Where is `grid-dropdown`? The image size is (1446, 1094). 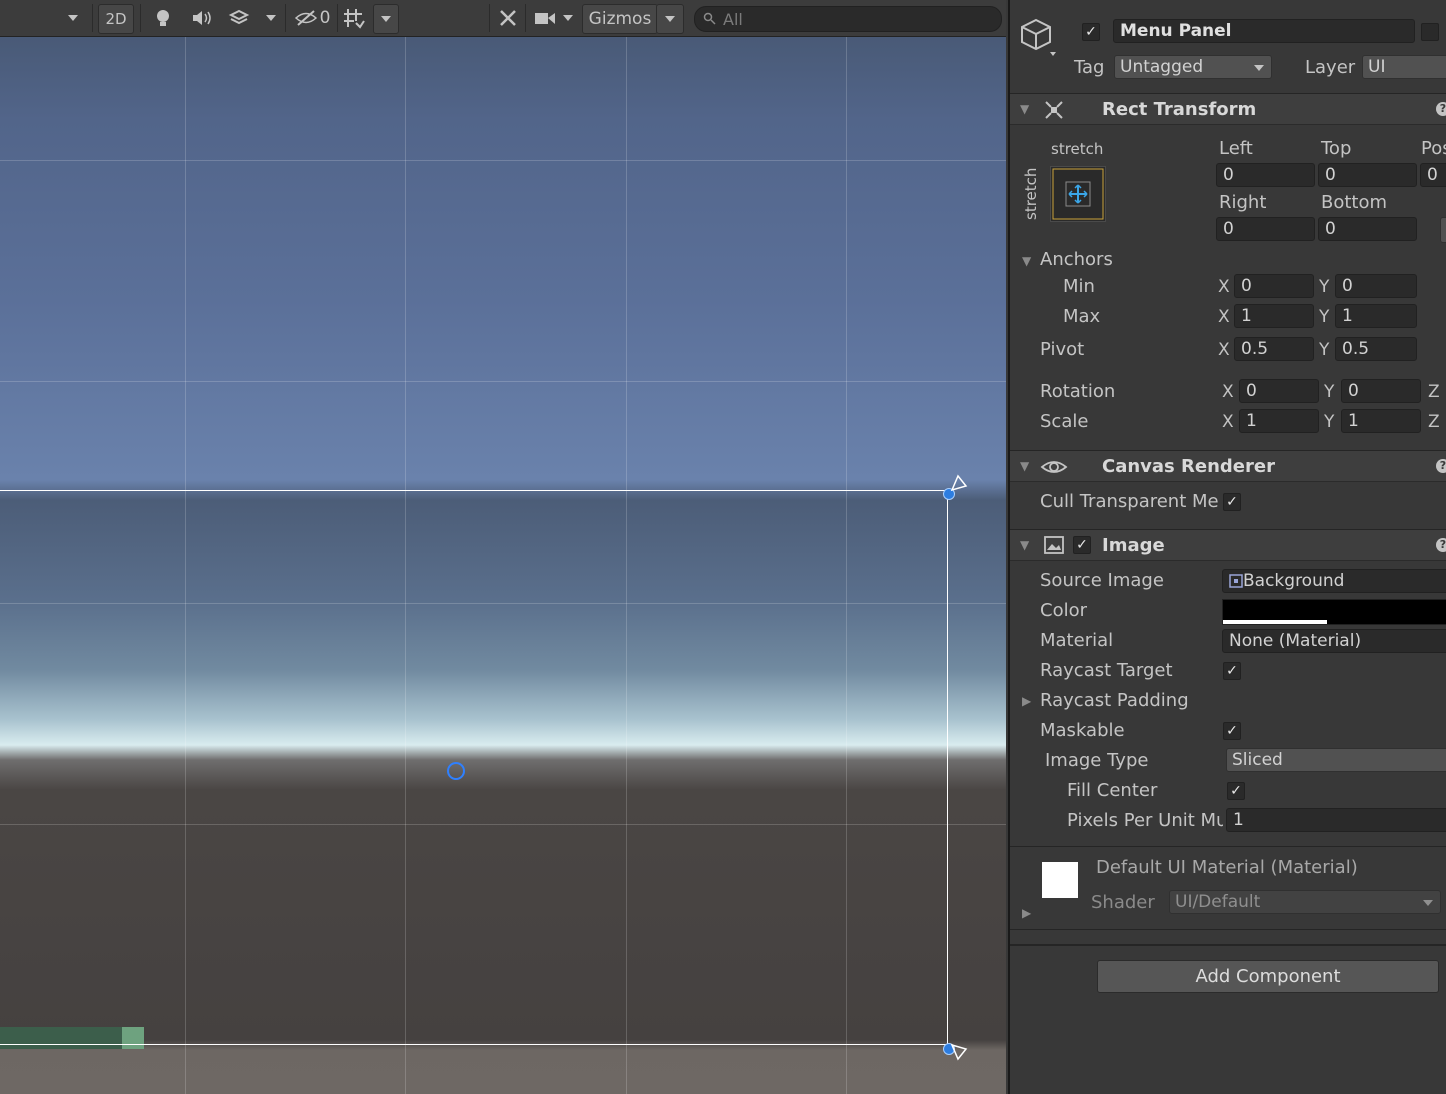
grid-dropdown is located at coordinates (386, 19).